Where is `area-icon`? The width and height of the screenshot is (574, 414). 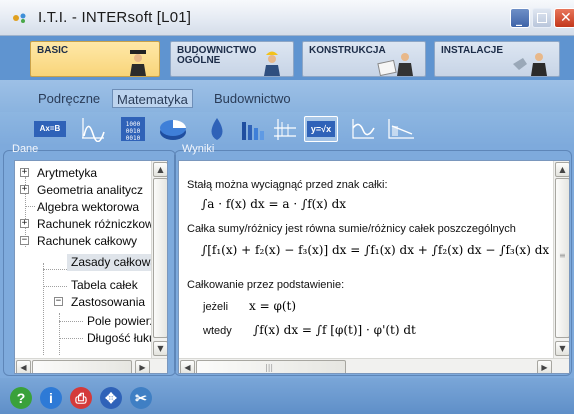 area-icon is located at coordinates (401, 129).